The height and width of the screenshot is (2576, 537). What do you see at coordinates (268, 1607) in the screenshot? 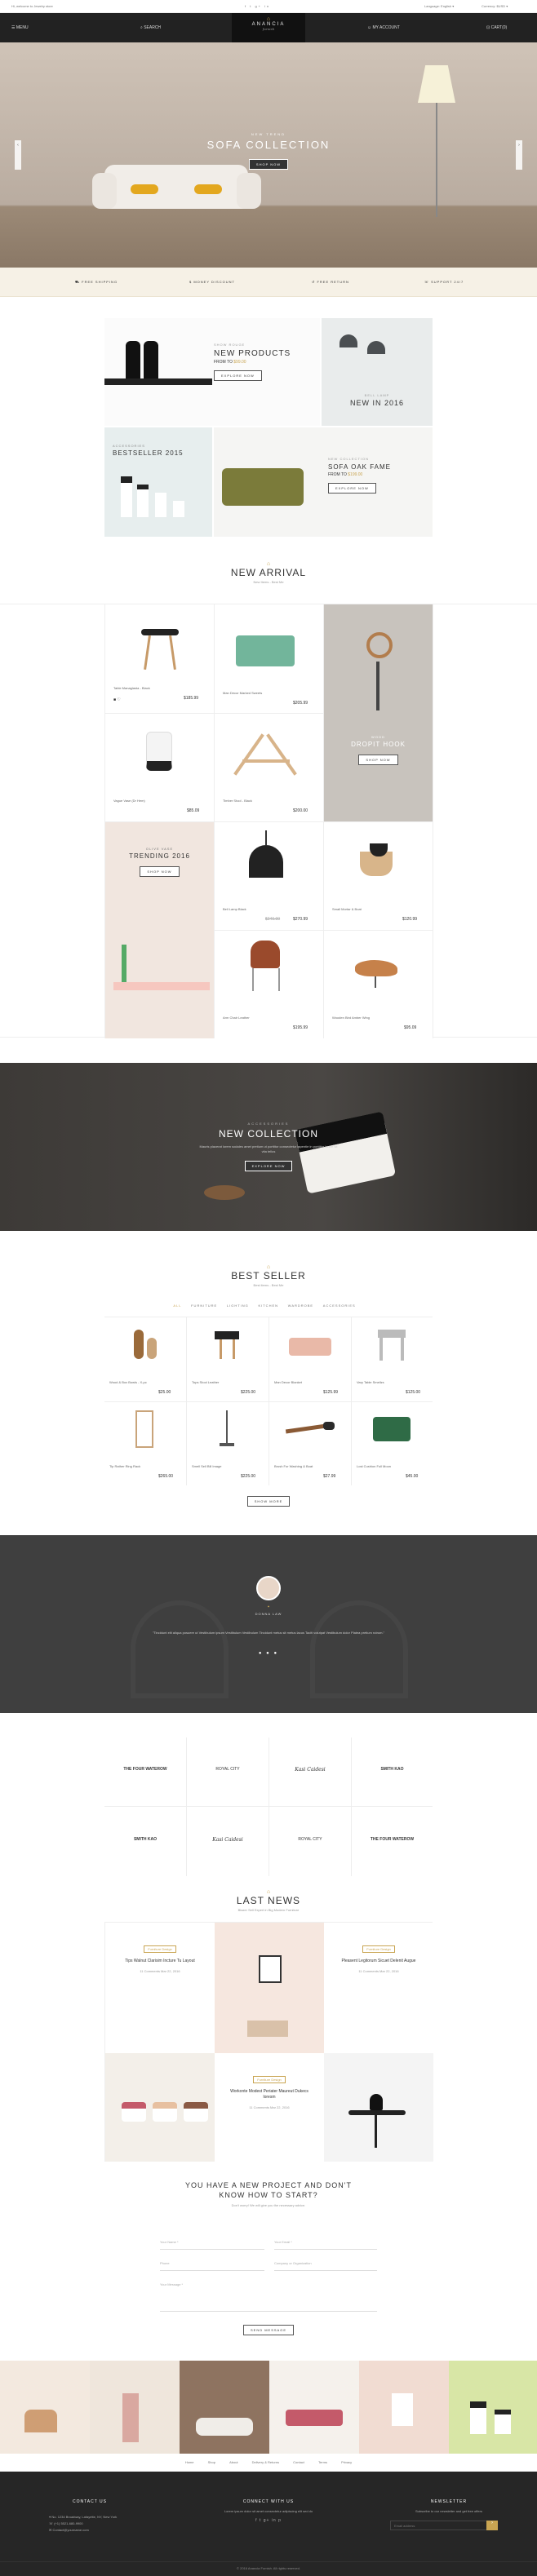
I see `quote-icon: ❝` at bounding box center [268, 1607].